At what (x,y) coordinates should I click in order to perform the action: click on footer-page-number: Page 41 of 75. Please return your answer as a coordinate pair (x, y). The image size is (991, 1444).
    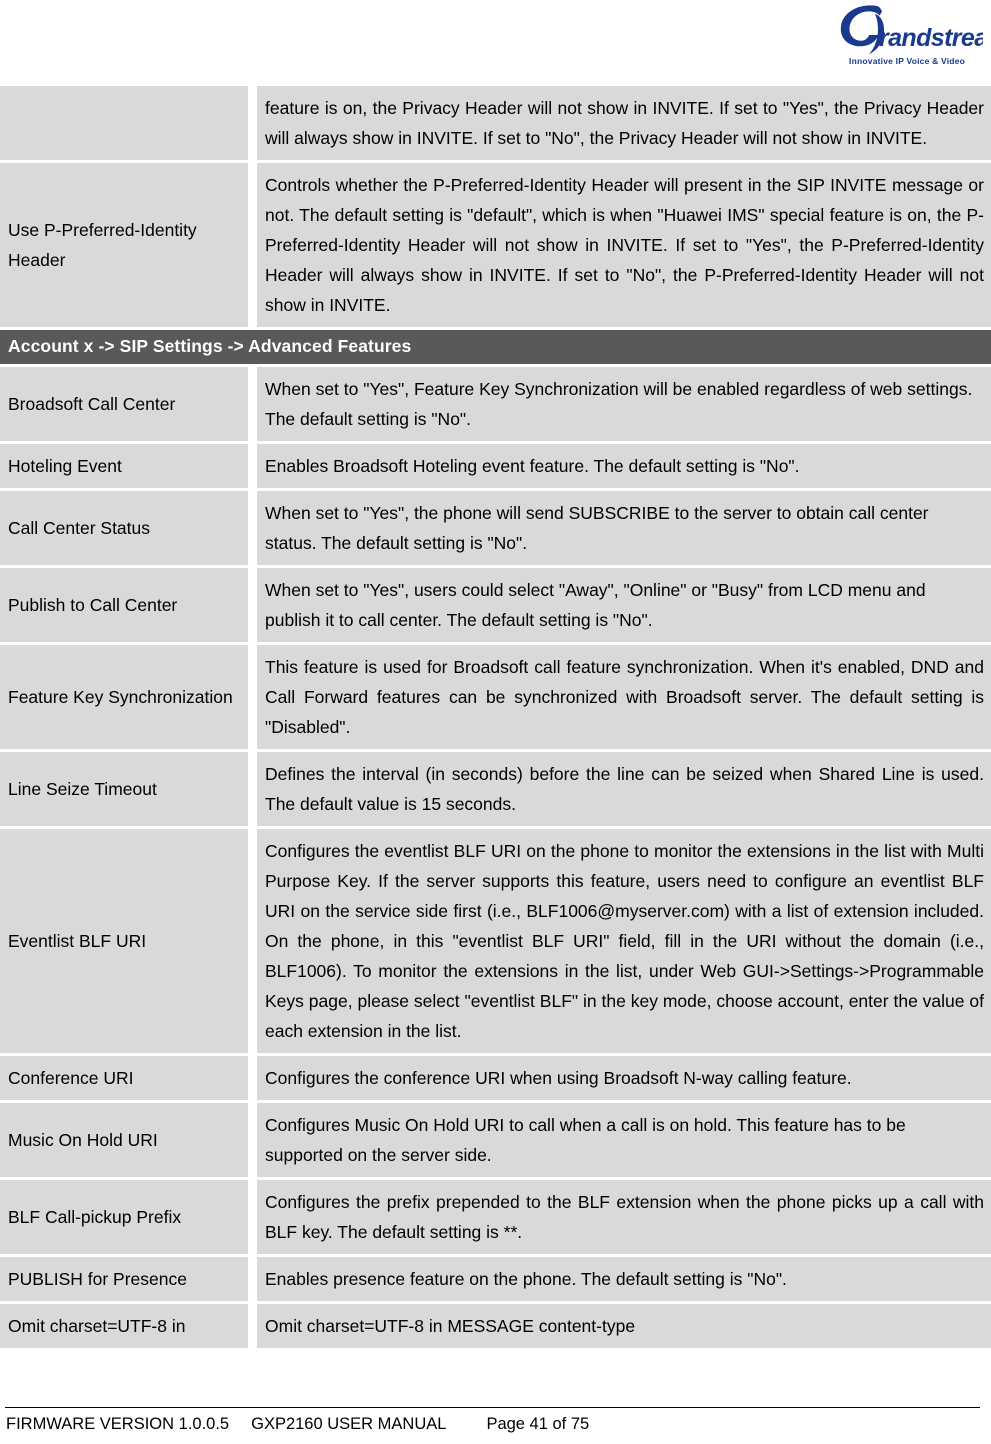
    Looking at the image, I should click on (538, 1424).